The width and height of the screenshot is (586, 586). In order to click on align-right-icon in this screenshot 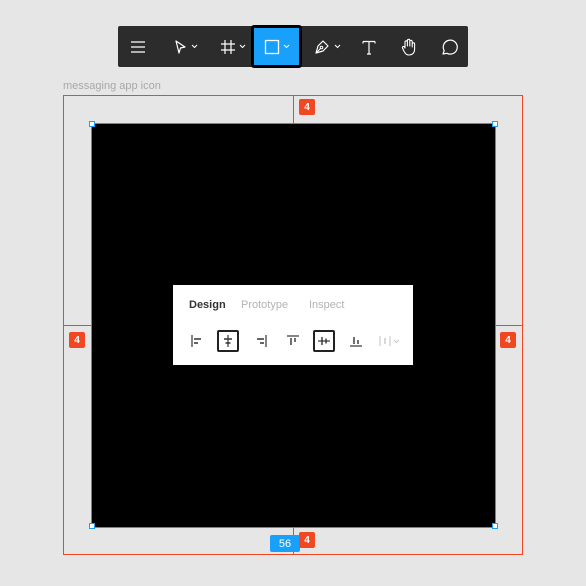, I will do `click(262, 341)`.